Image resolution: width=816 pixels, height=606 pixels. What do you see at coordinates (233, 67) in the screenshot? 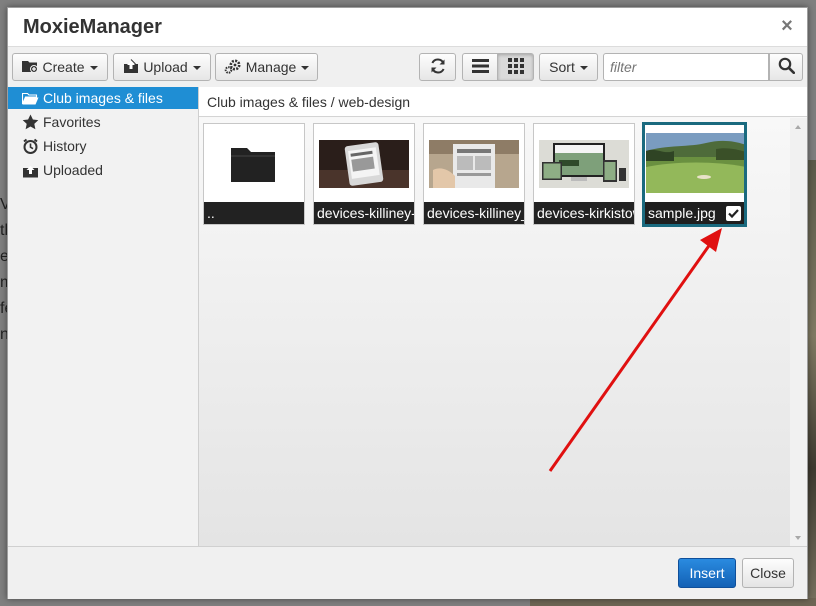
I see `gears-icon` at bounding box center [233, 67].